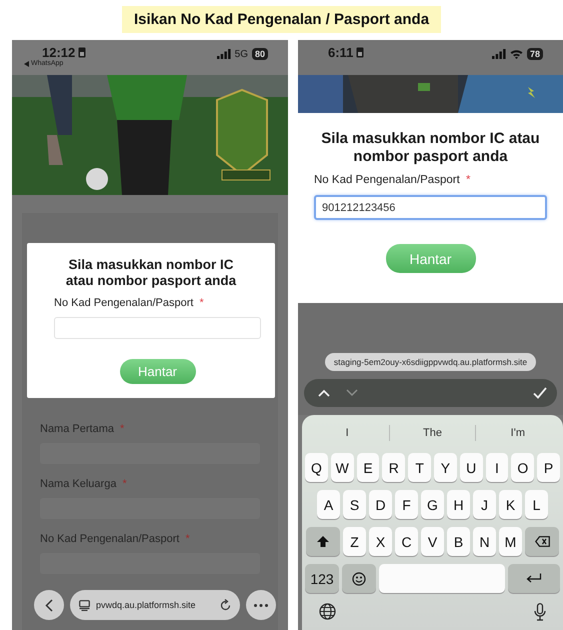 The height and width of the screenshot is (630, 563). Describe the element at coordinates (354, 504) in the screenshot. I see `keyboard-key: S` at that location.